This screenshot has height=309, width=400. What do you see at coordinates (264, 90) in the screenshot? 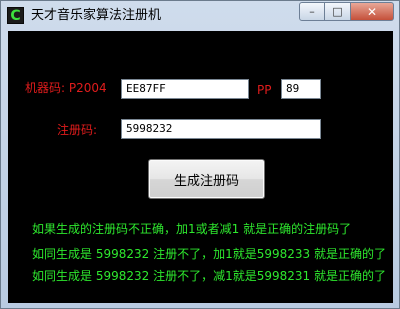
I see `pp-label: PP` at bounding box center [264, 90].